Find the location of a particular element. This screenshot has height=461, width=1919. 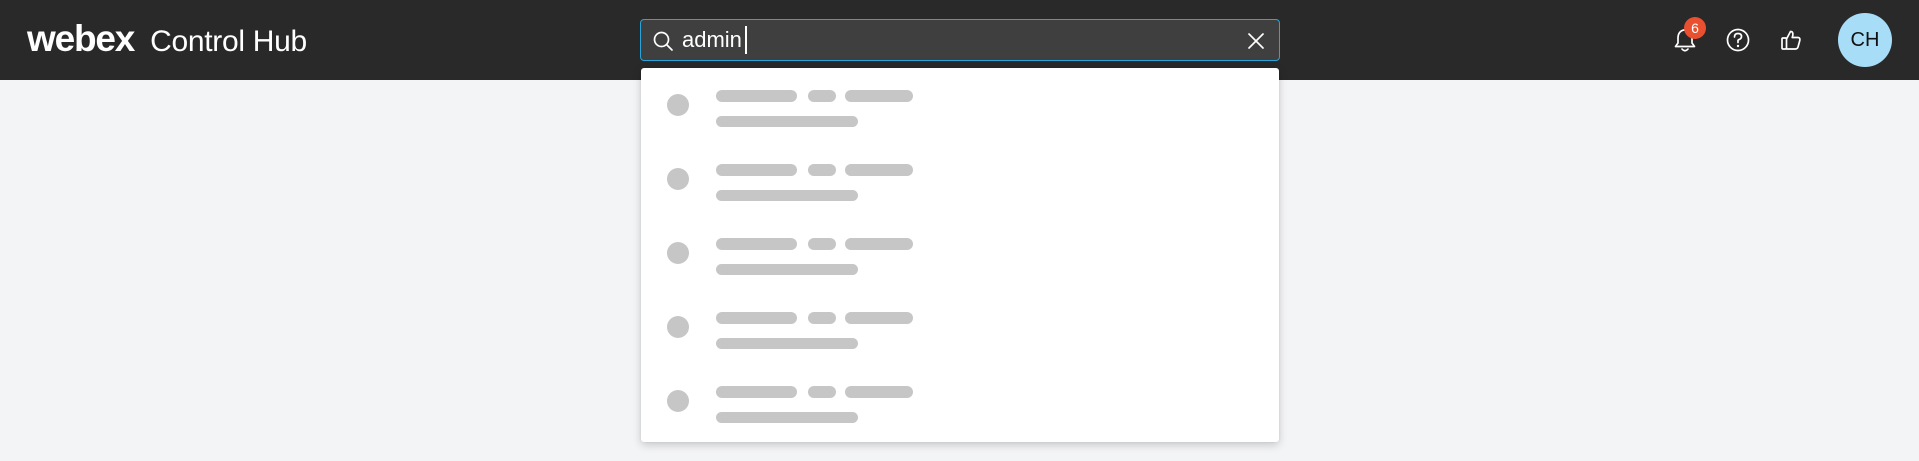

help-circle-icon is located at coordinates (1738, 40).